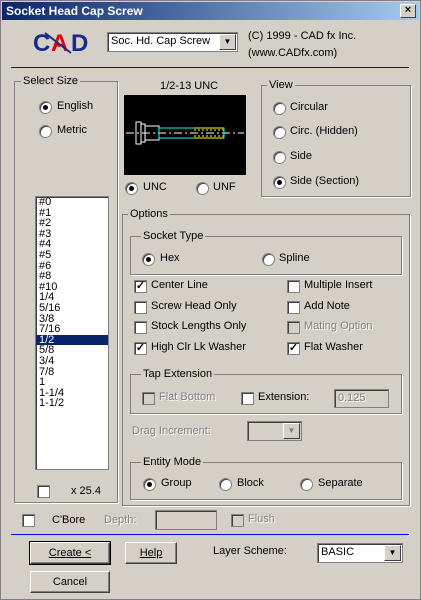 The width and height of the screenshot is (421, 600). What do you see at coordinates (178, 374) in the screenshot?
I see `tap-extension-label: Tap Extension` at bounding box center [178, 374].